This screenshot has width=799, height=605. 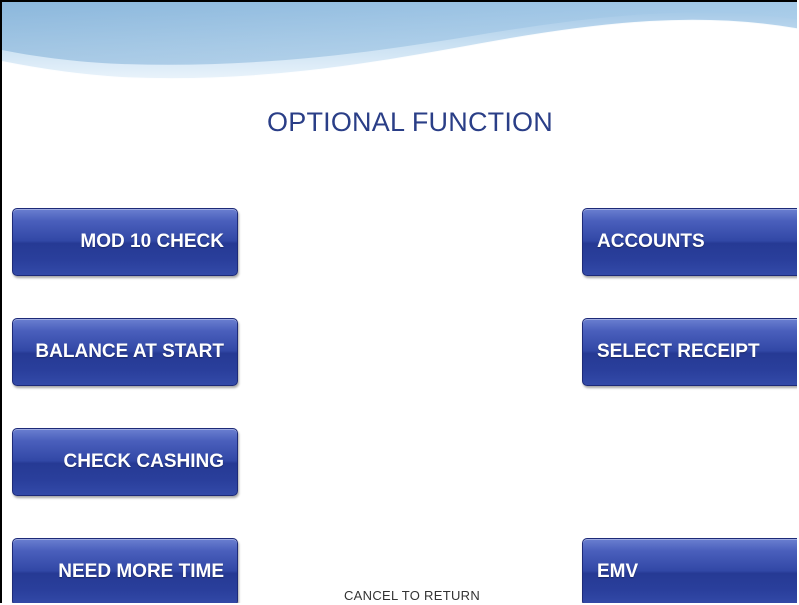 What do you see at coordinates (412, 595) in the screenshot?
I see `cancel-hint: CANCEL TO RETURN` at bounding box center [412, 595].